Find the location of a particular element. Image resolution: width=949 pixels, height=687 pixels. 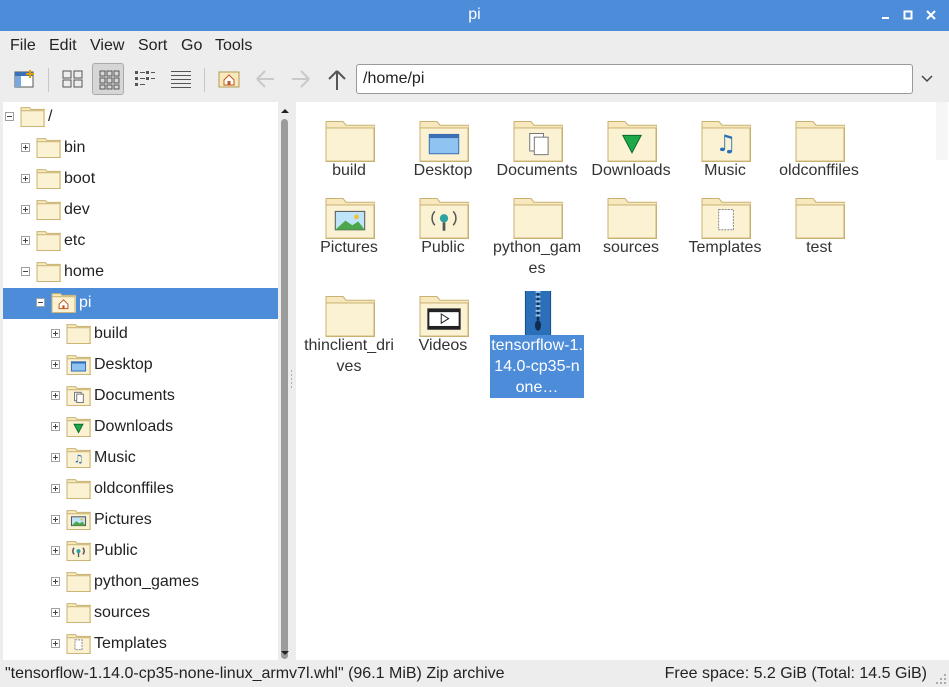

tree-item-dev: dev is located at coordinates (140, 210).